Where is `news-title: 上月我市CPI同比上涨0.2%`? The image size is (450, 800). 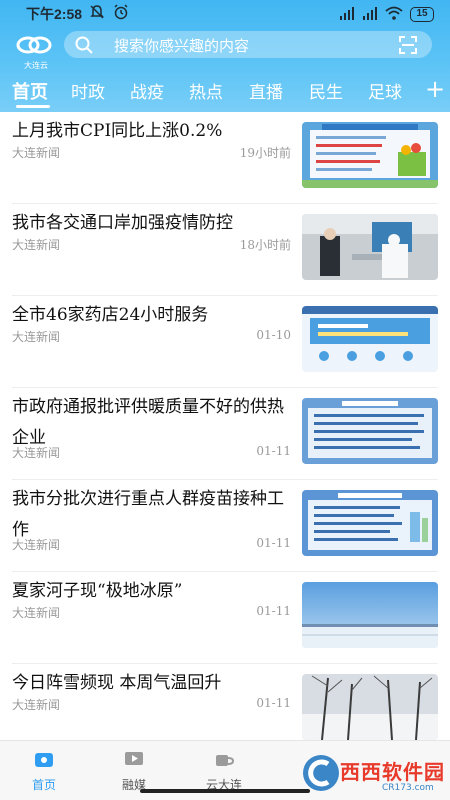 news-title: 上月我市CPI同比上涨0.2% is located at coordinates (117, 131).